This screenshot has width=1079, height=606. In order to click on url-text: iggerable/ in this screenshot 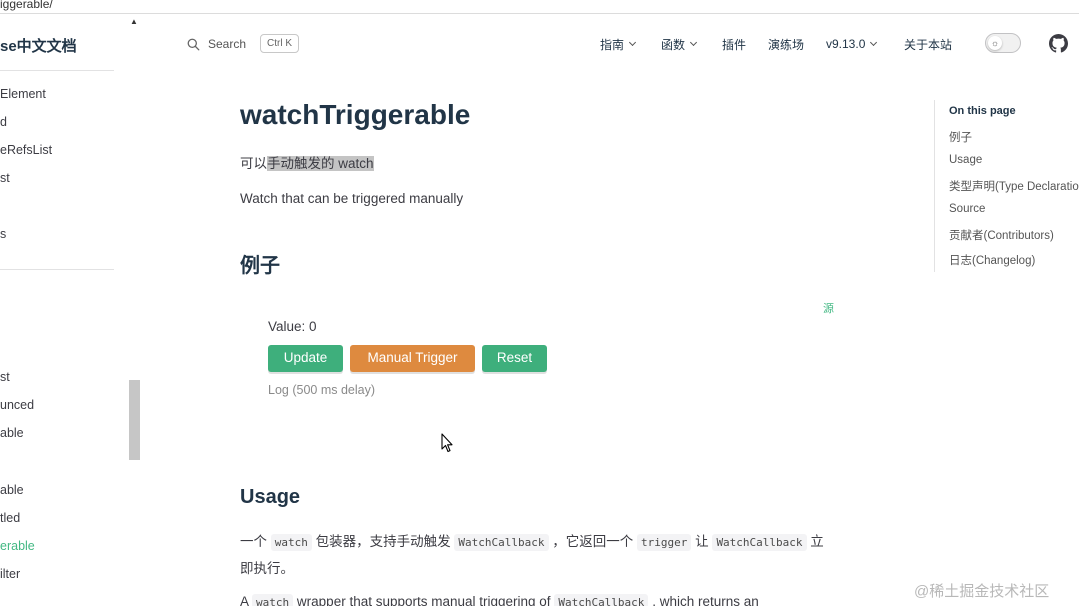, I will do `click(26, 5)`.